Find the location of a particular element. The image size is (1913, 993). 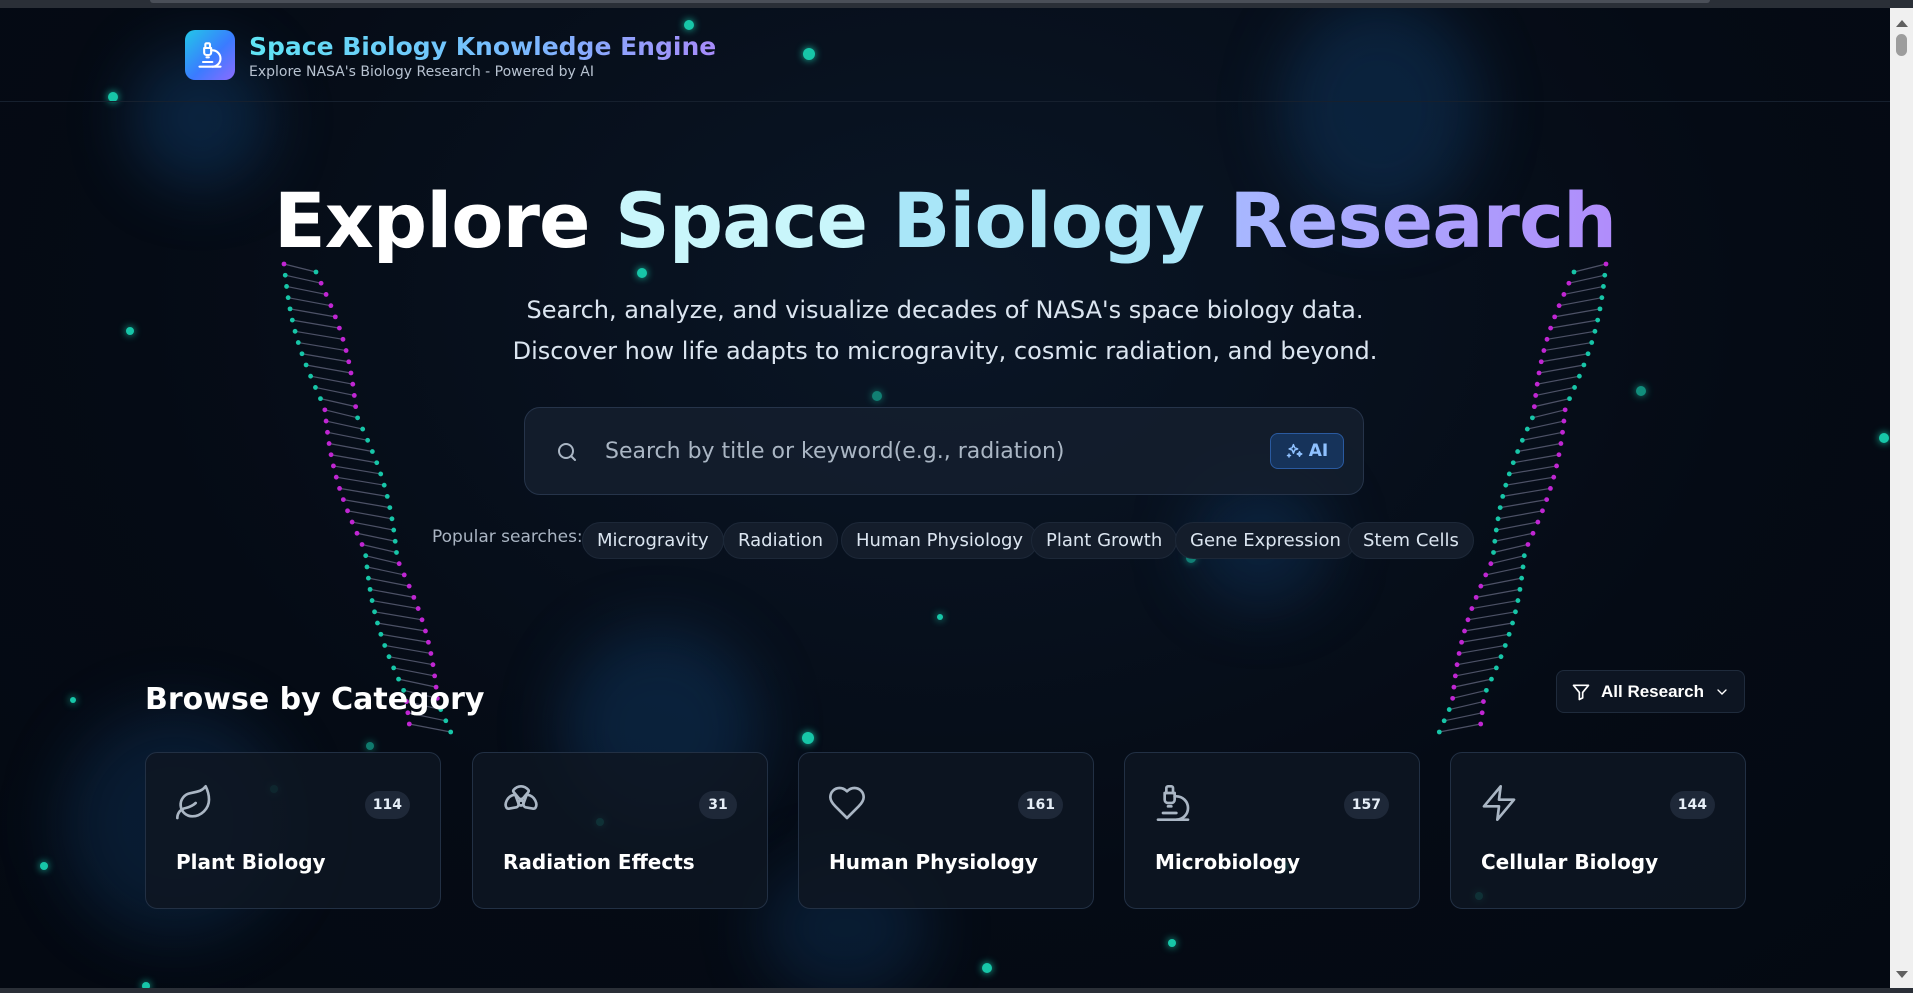

ai-search-button: AI is located at coordinates (1307, 451).